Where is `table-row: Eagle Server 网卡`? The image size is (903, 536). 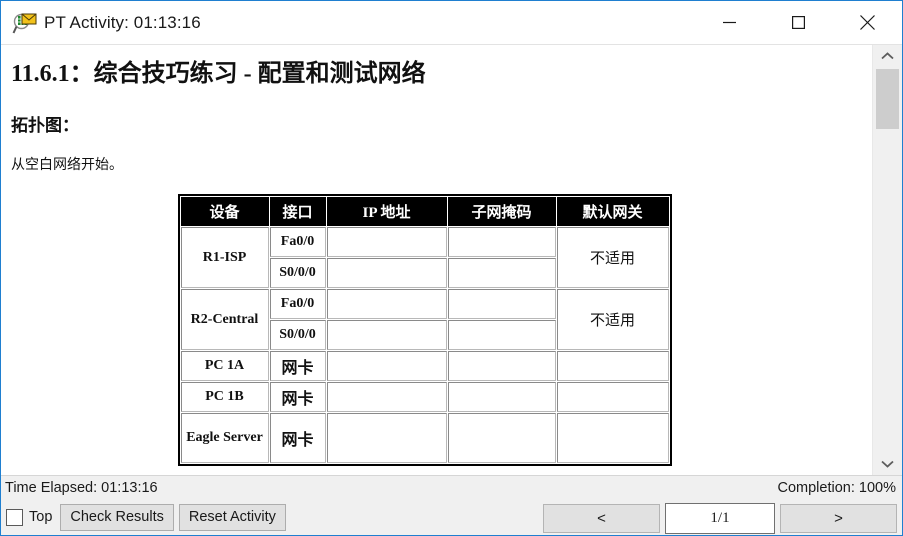
table-row: Eagle Server 网卡 is located at coordinates (424, 438).